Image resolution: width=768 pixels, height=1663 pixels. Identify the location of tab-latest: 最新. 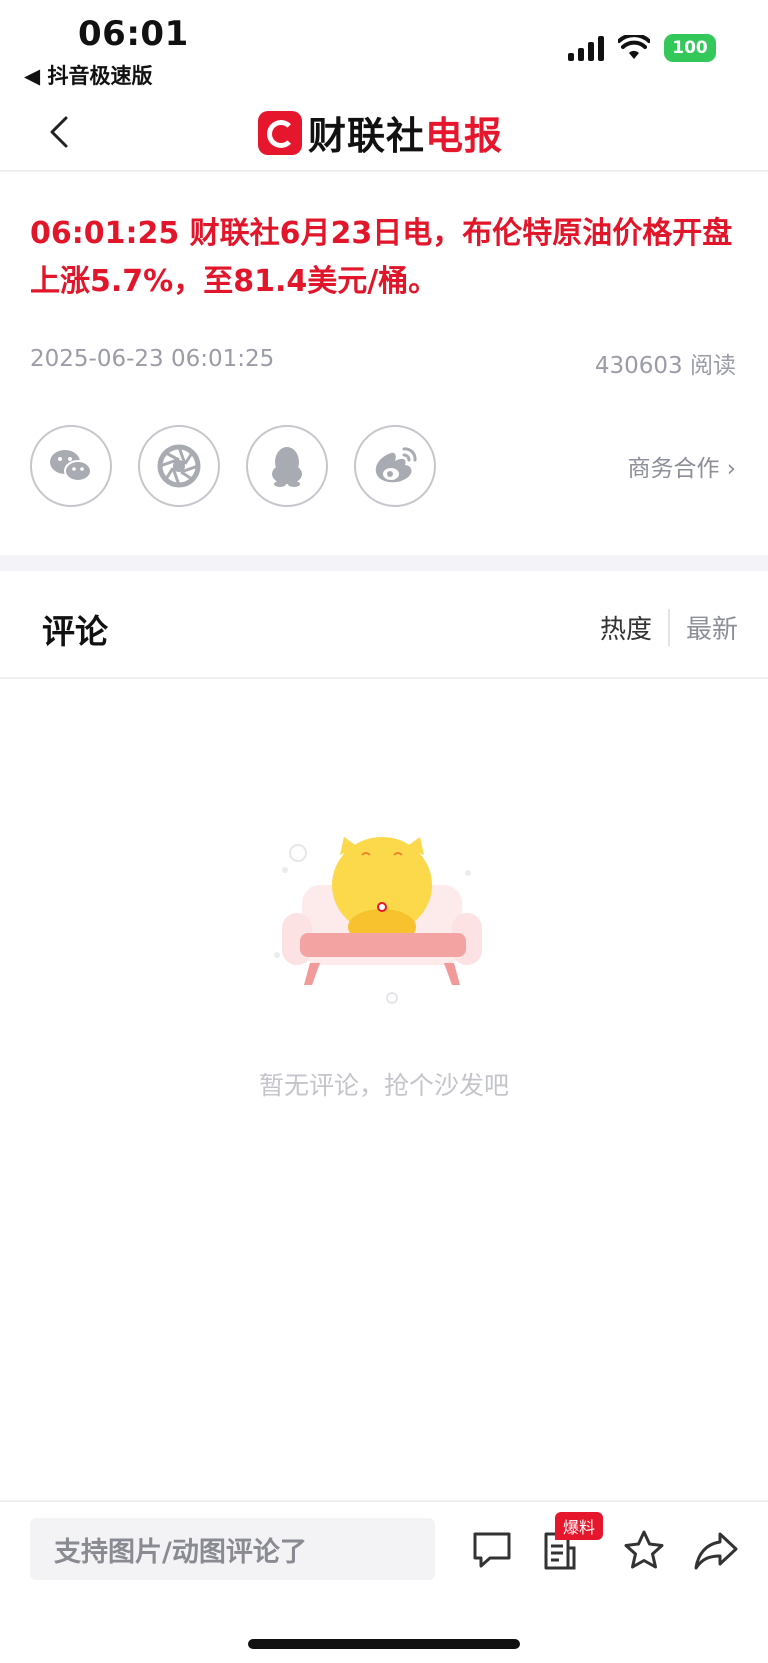
(704, 627).